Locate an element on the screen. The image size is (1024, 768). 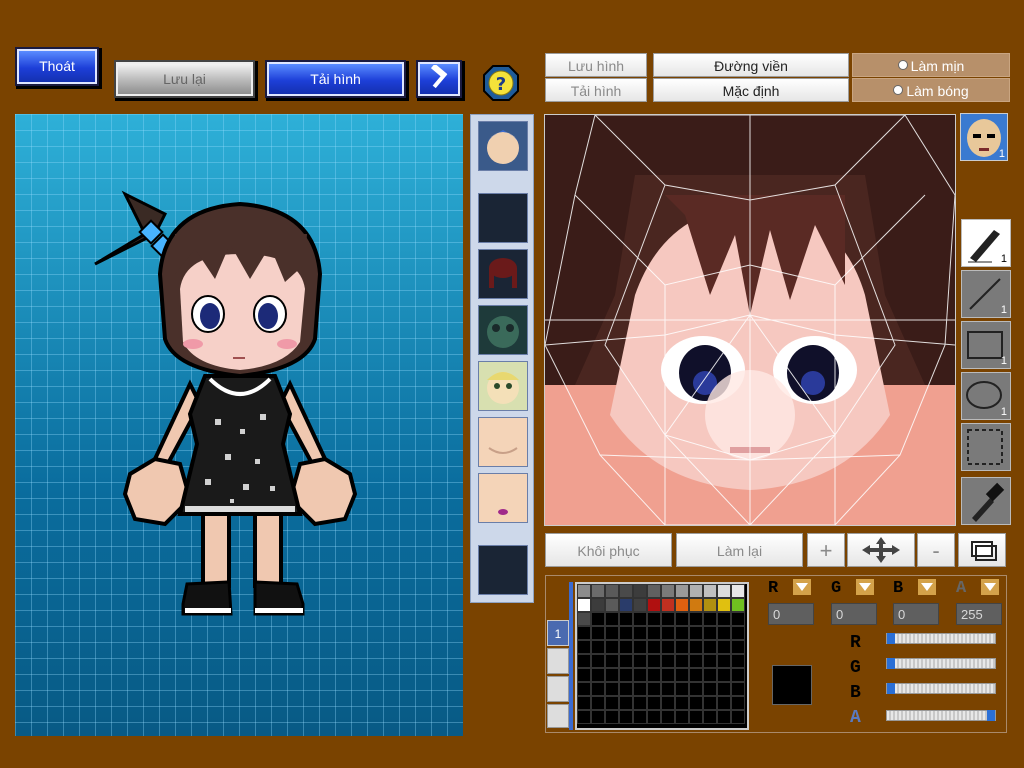
green-slider is located at coordinates (941, 663).